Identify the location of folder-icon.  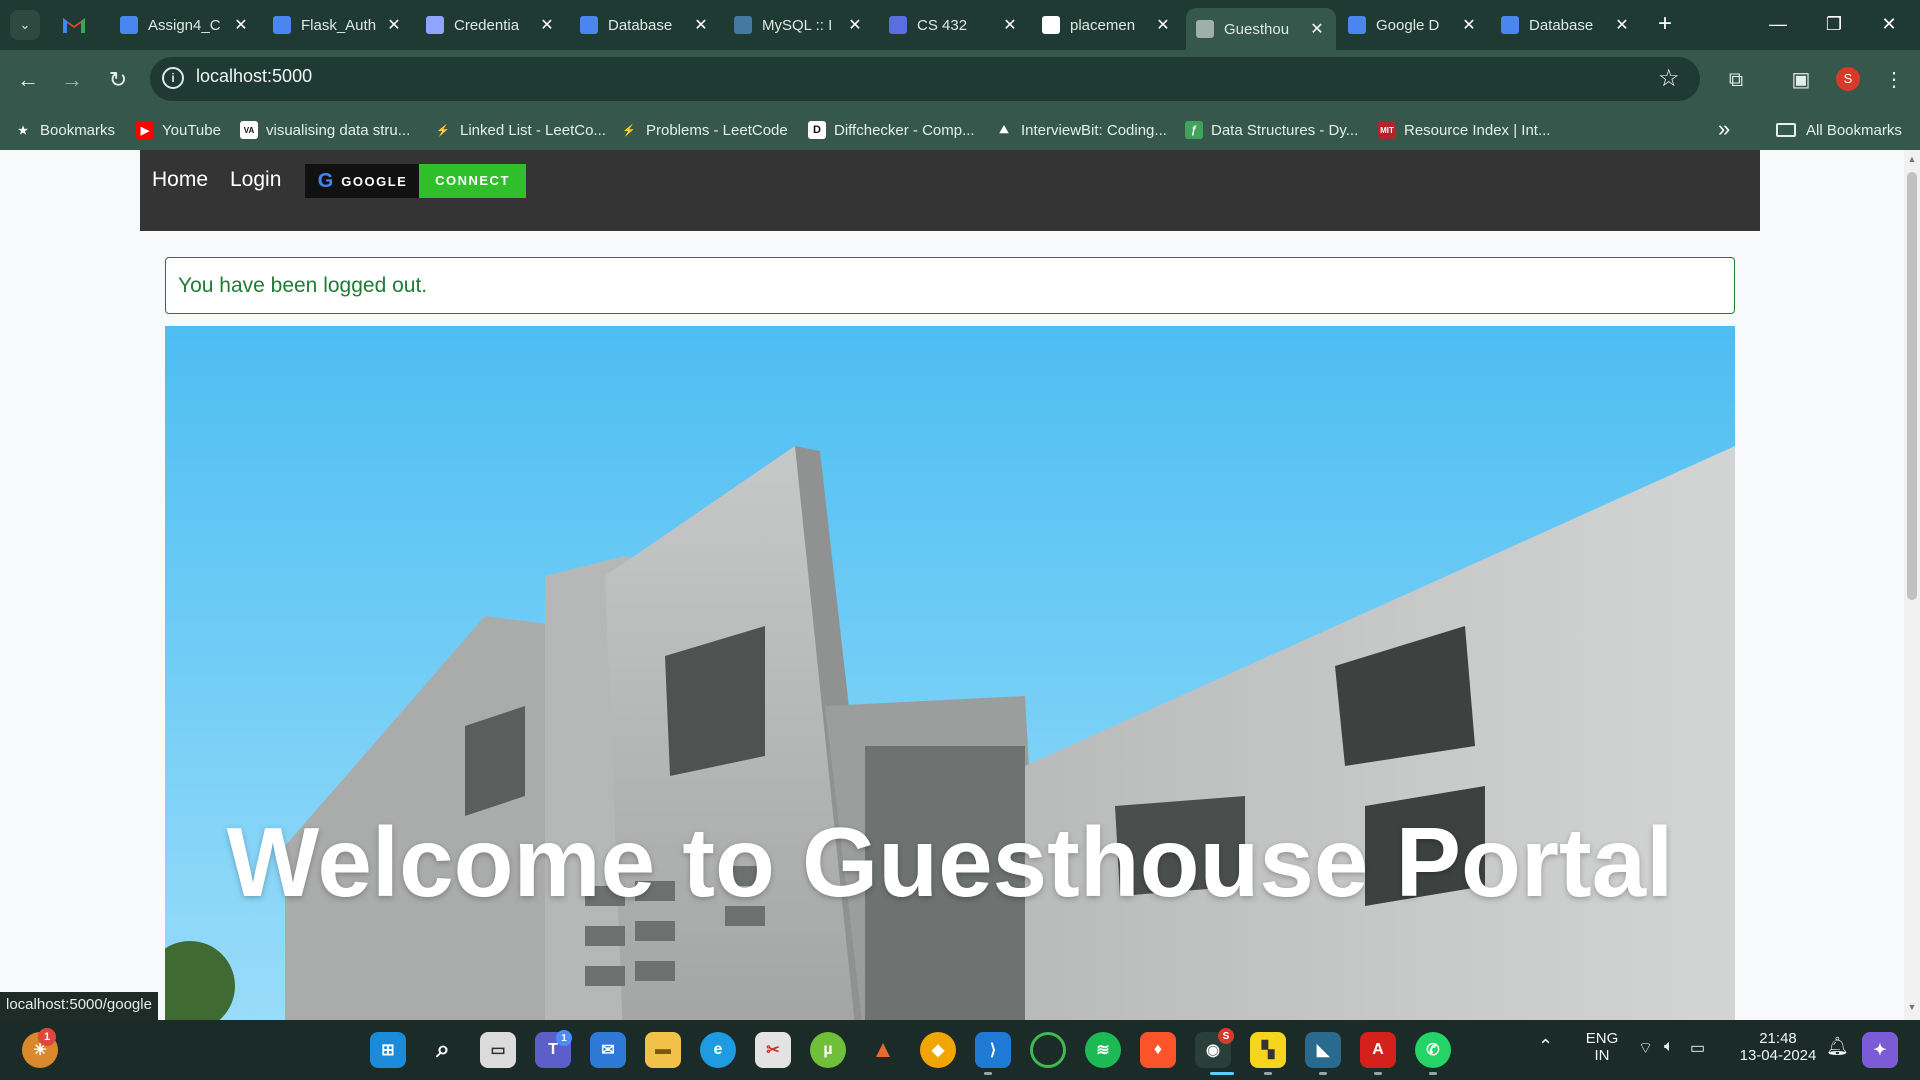
(1786, 130).